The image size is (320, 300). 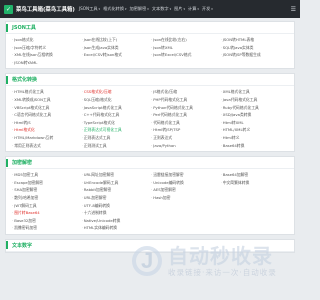 What do you see at coordinates (256, 213) in the screenshot?
I see `empty-cell` at bounding box center [256, 213].